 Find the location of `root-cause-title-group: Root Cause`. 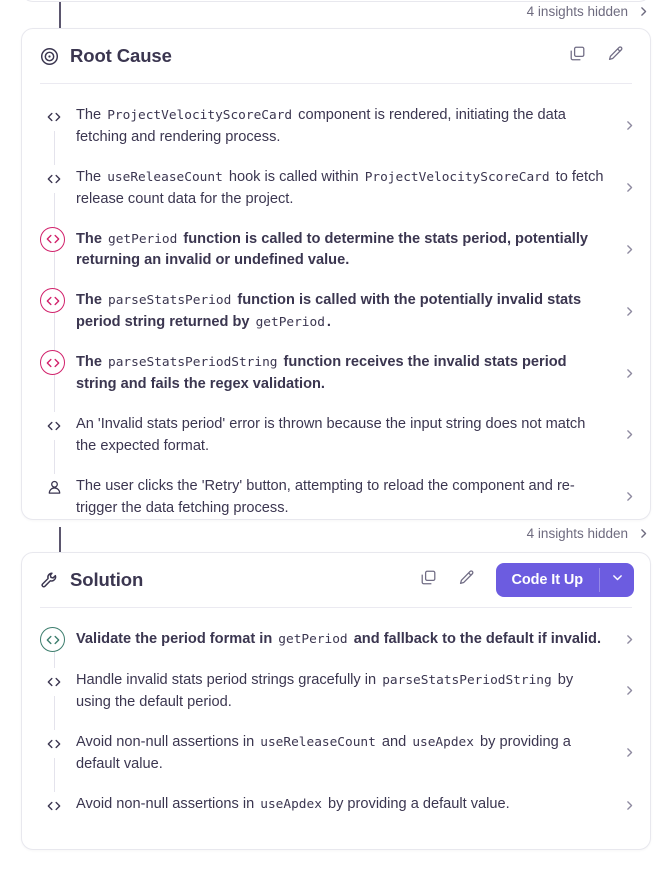

root-cause-title-group: Root Cause is located at coordinates (299, 56).